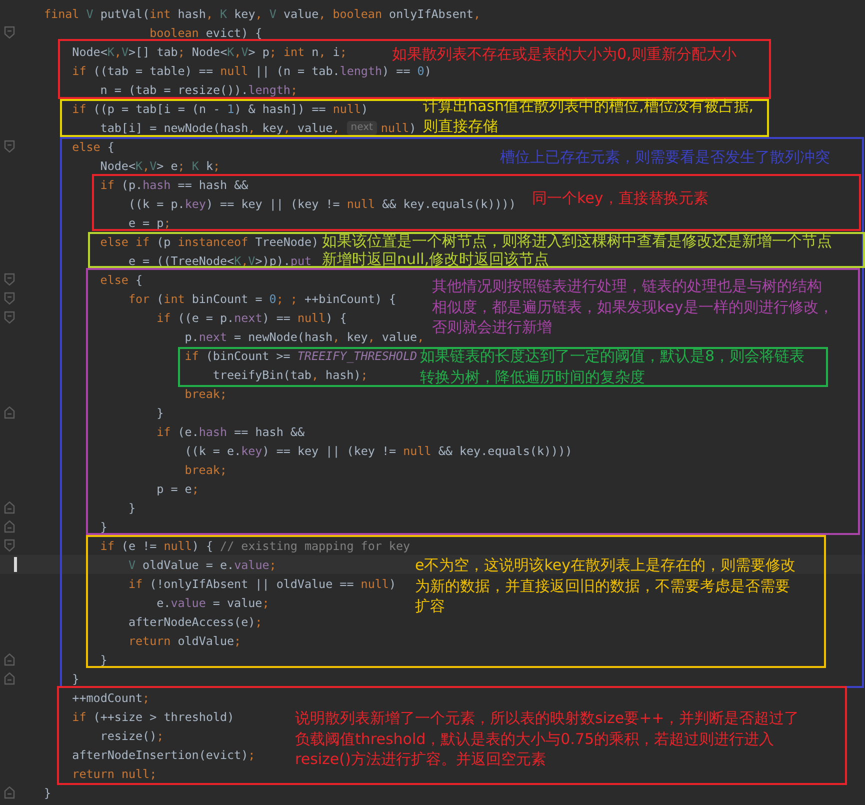 The height and width of the screenshot is (805, 865). What do you see at coordinates (254, 545) in the screenshot?
I see `code-line: if (e != null) { // existing mapping for key` at bounding box center [254, 545].